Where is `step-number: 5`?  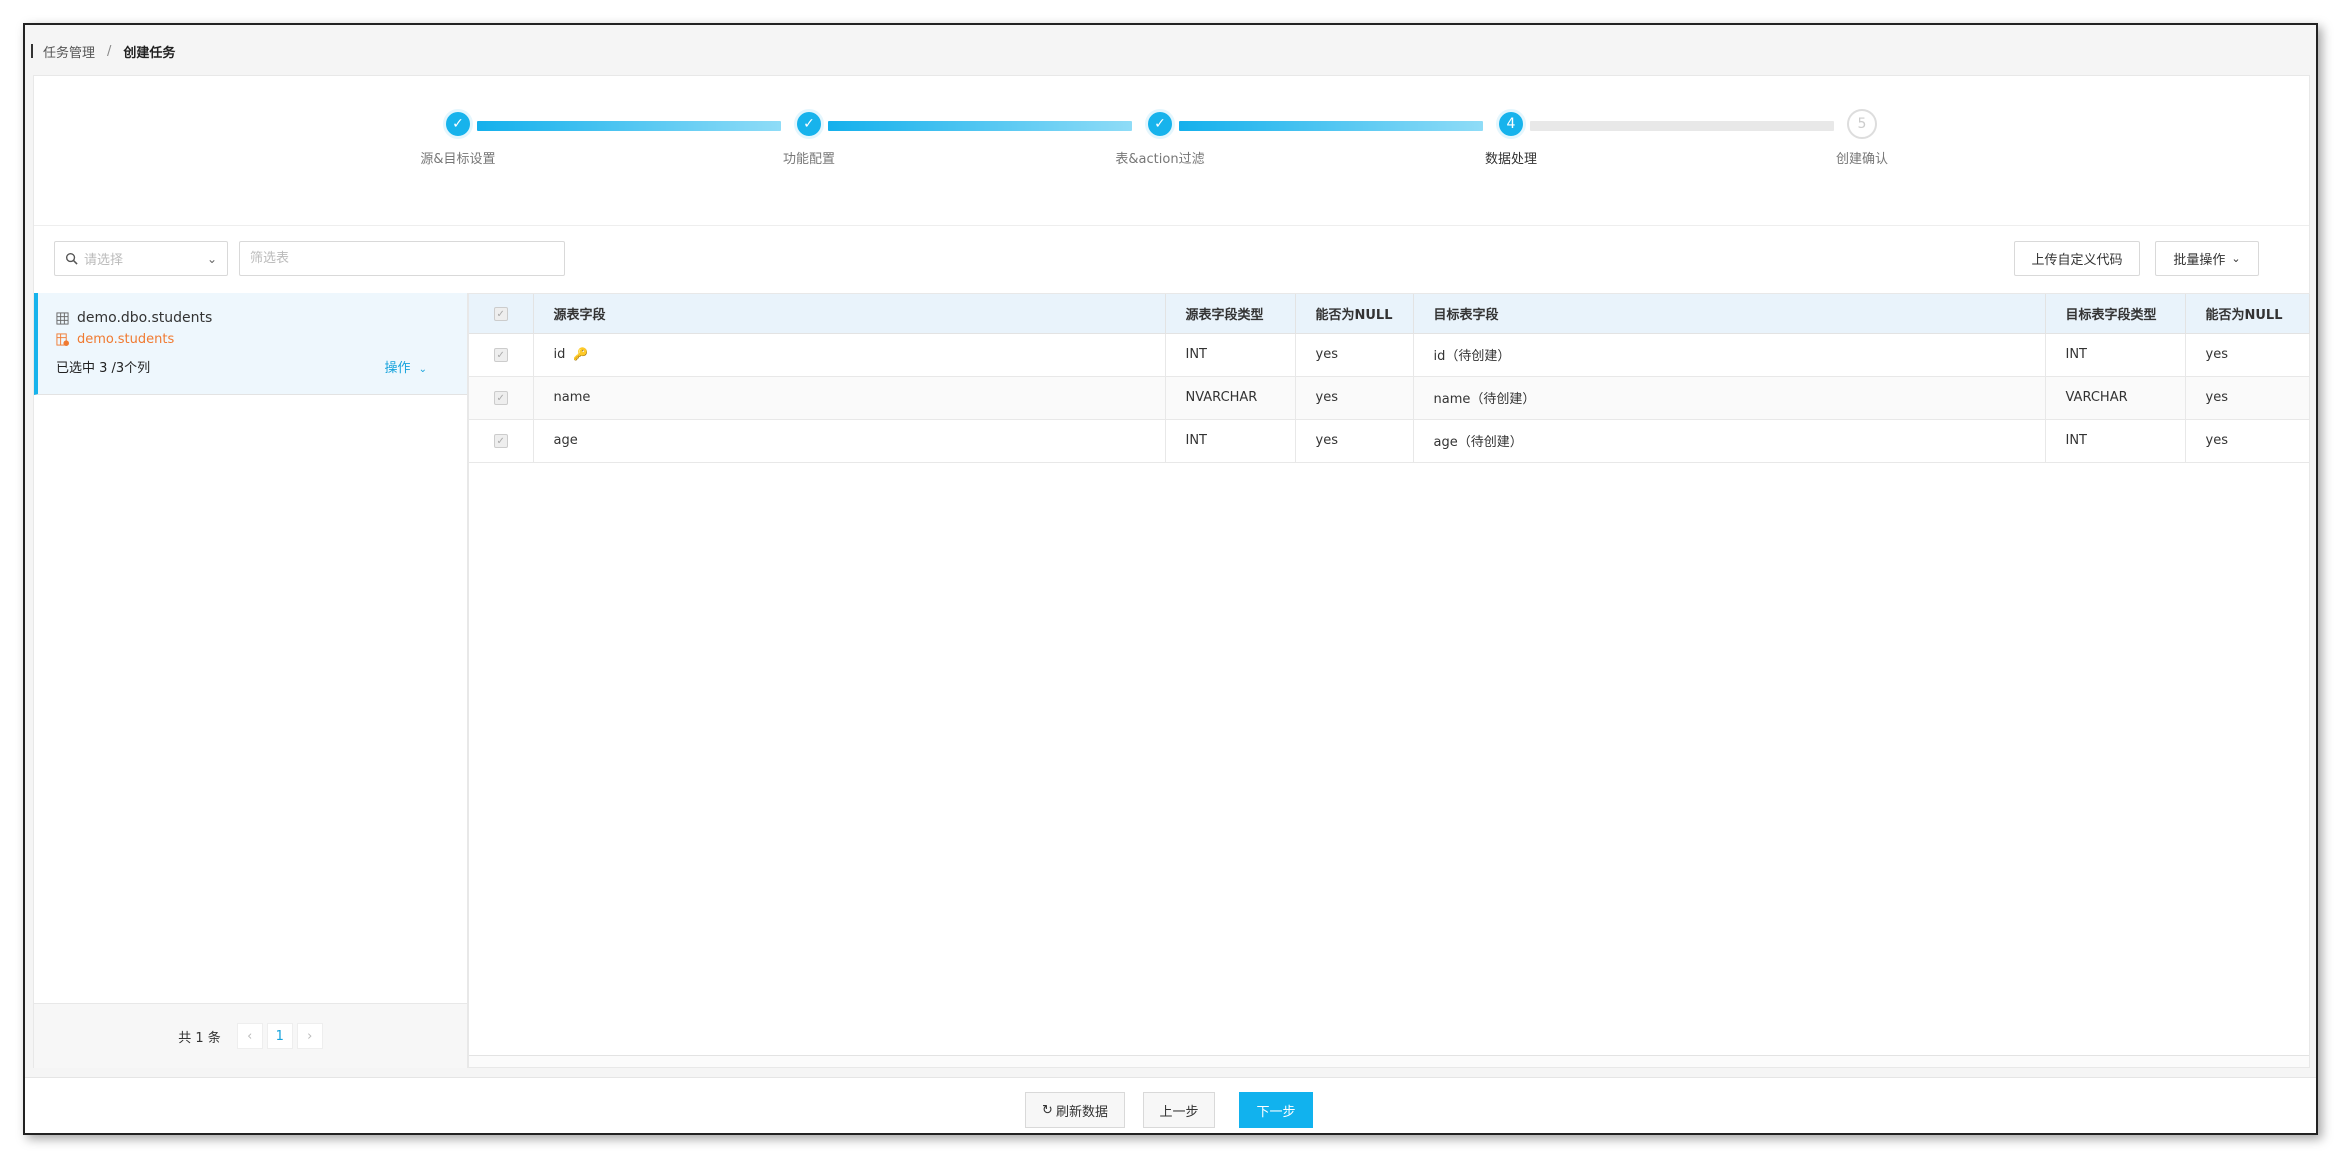 step-number: 5 is located at coordinates (1862, 124).